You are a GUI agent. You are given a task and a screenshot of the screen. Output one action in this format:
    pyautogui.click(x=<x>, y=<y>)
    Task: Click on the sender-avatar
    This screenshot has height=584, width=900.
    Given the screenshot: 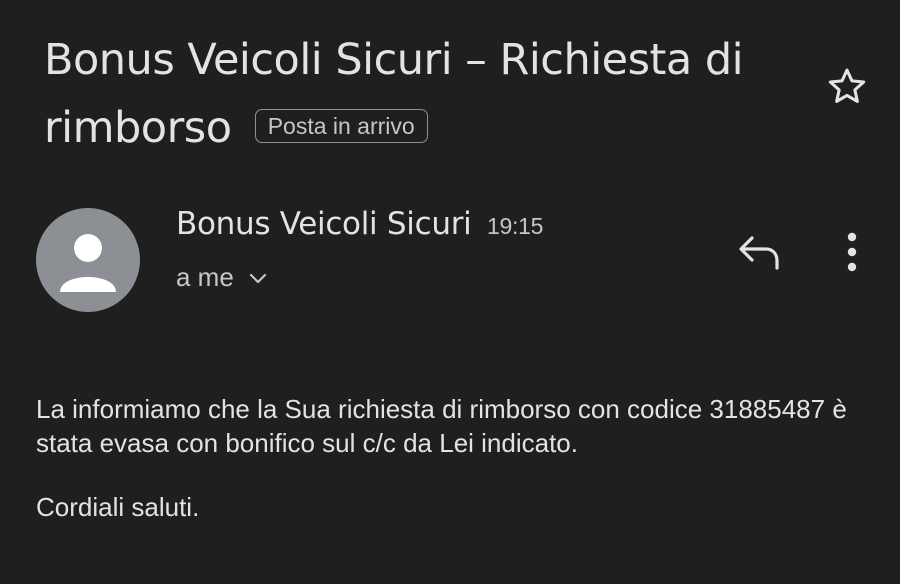 What is the action you would take?
    pyautogui.click(x=88, y=260)
    